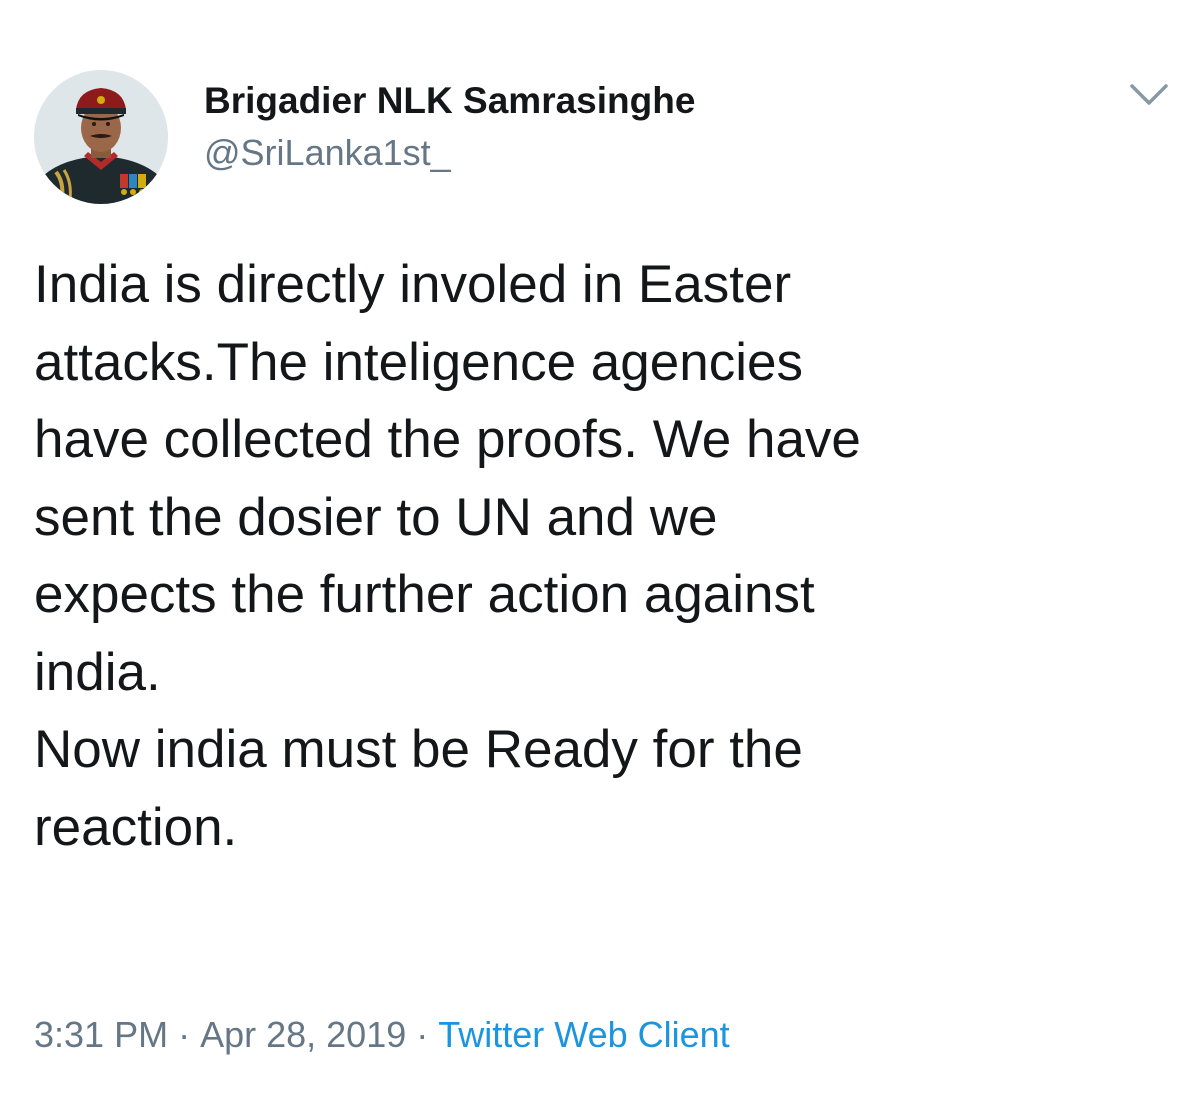  Describe the element at coordinates (449, 101) in the screenshot. I see `author-display-name: Brigadier NLK Samrasinghe` at that location.